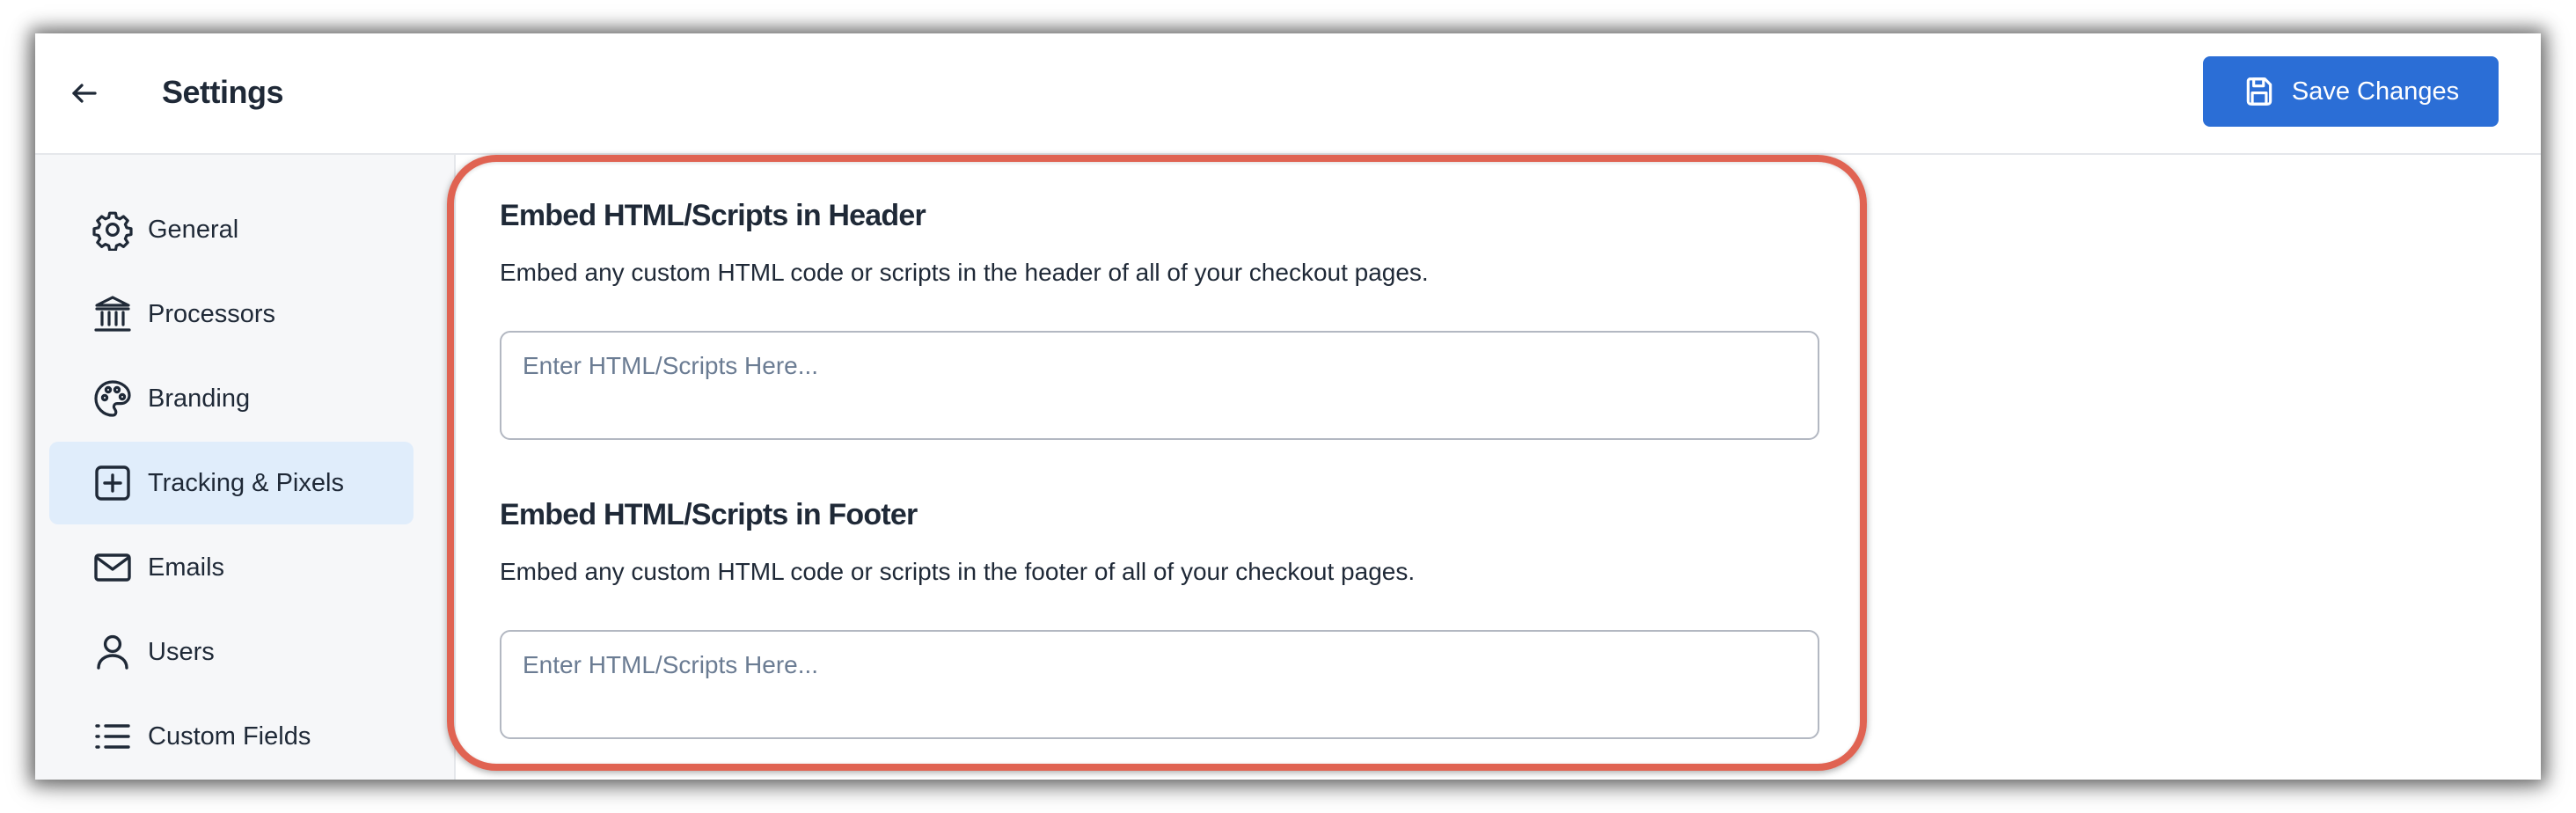  What do you see at coordinates (186, 567) in the screenshot?
I see `sidebar-item-label: Emails` at bounding box center [186, 567].